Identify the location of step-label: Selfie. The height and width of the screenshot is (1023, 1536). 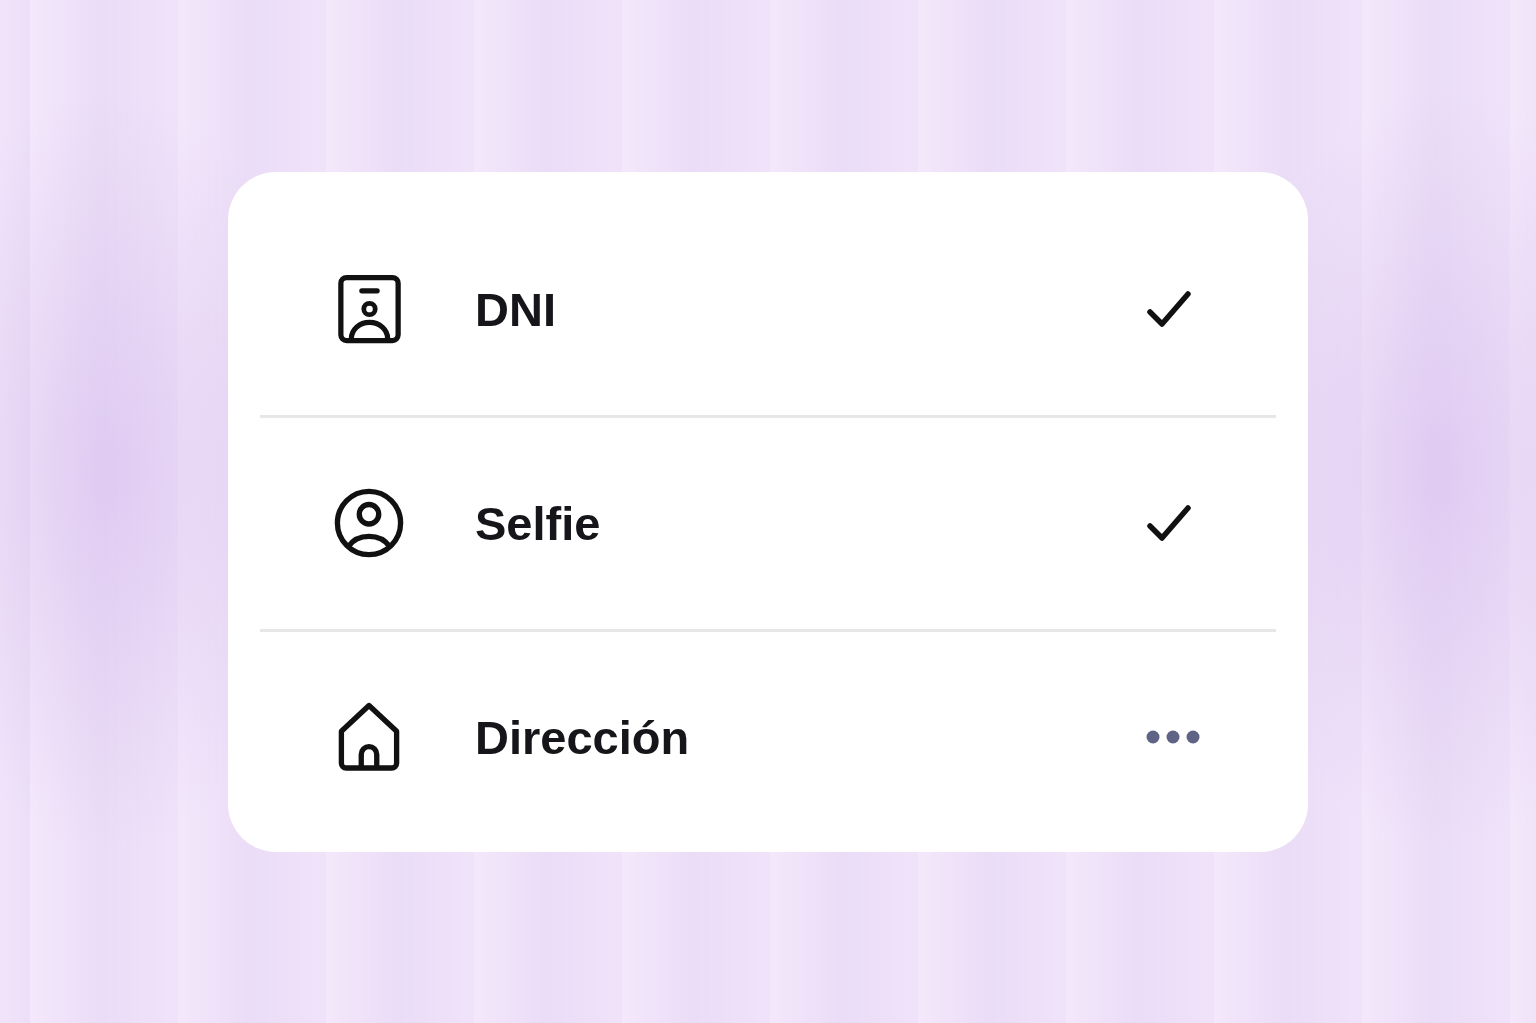
(538, 523).